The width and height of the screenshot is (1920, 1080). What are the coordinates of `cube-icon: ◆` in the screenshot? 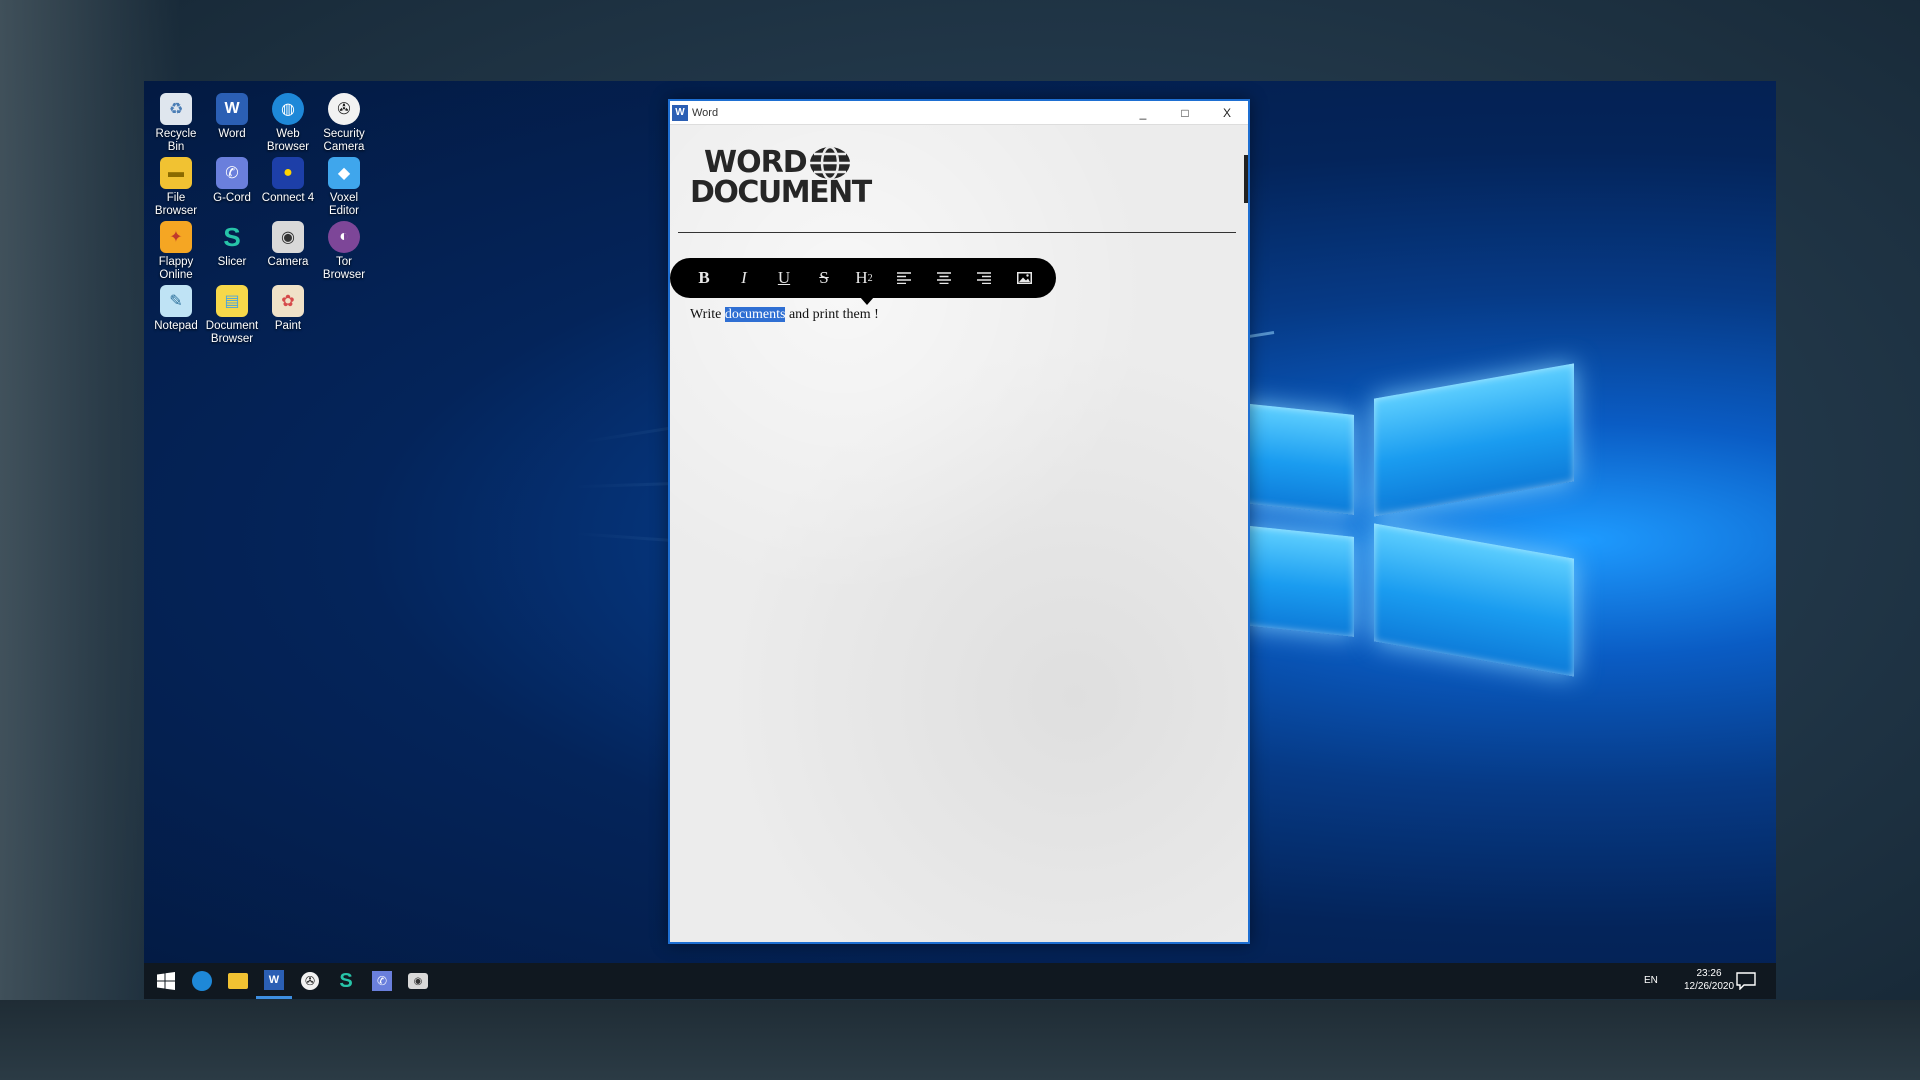 It's located at (344, 173).